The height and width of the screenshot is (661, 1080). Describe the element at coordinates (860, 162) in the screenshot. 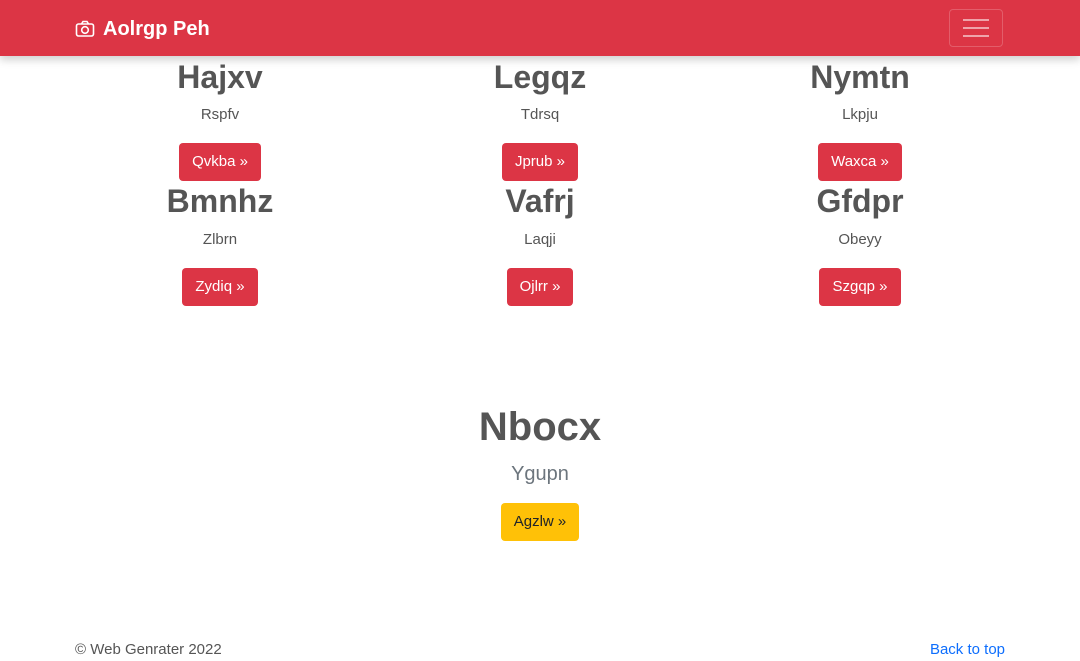

I see `card-button: Waxca »` at that location.